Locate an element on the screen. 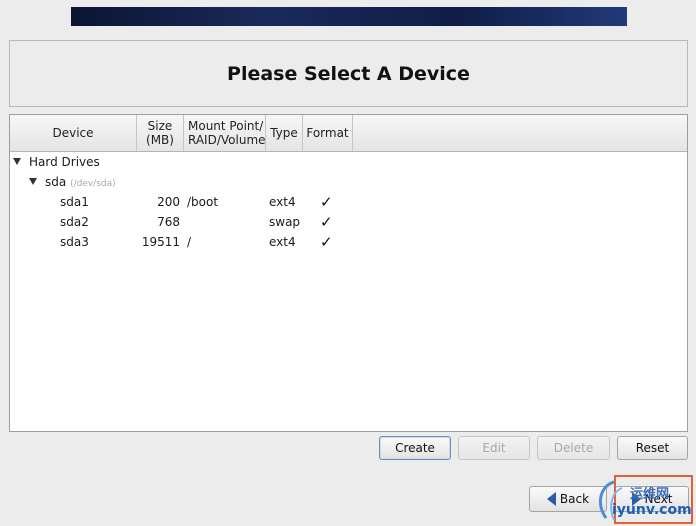  disk-path: (/dev/sda) is located at coordinates (93, 184).